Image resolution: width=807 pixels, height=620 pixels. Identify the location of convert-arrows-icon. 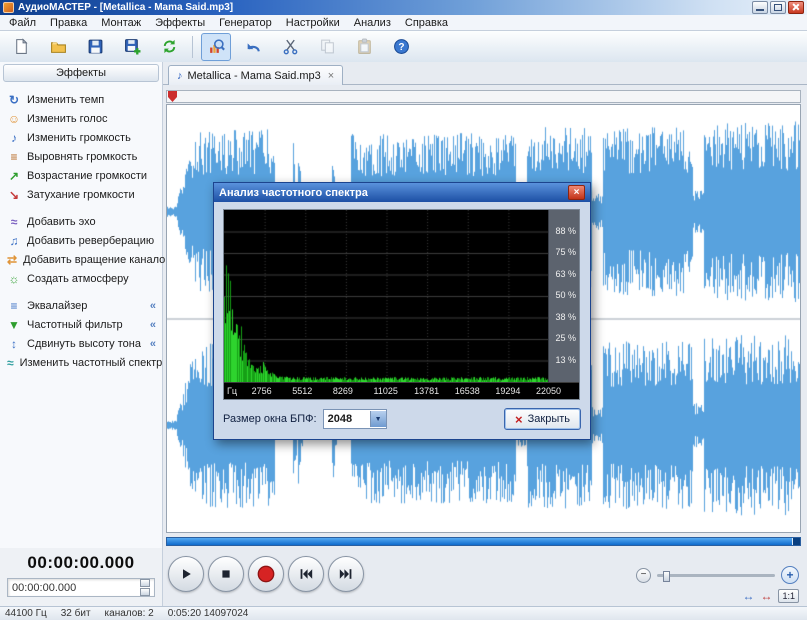
(169, 46).